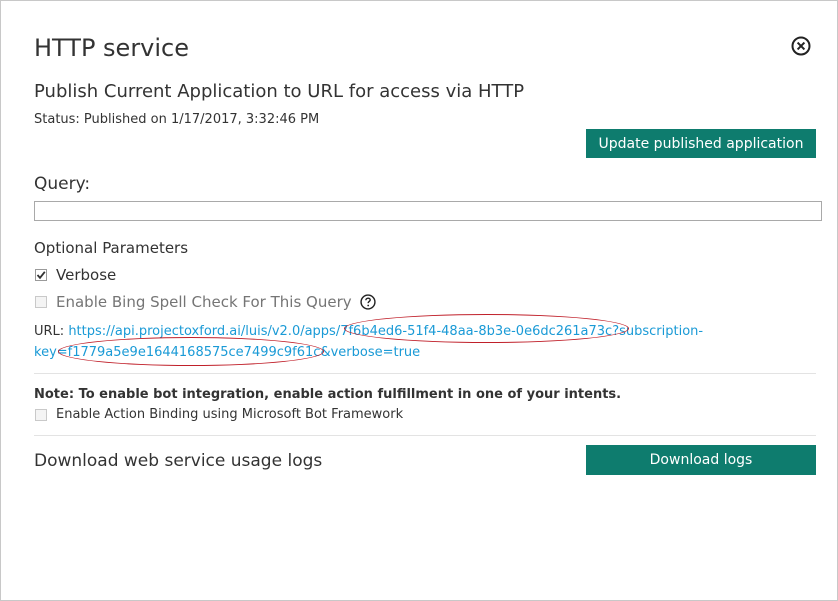 The height and width of the screenshot is (601, 838). I want to click on bing-spell-check-option: Enable Bing Spell Check For This Query, so click(205, 302).